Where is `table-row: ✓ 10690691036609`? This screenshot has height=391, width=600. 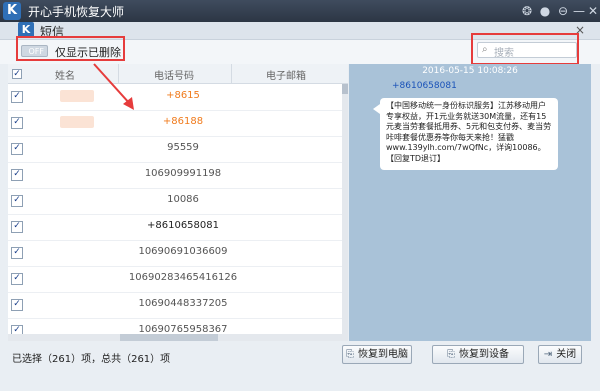
table-row: ✓ 10690691036609 is located at coordinates (175, 253).